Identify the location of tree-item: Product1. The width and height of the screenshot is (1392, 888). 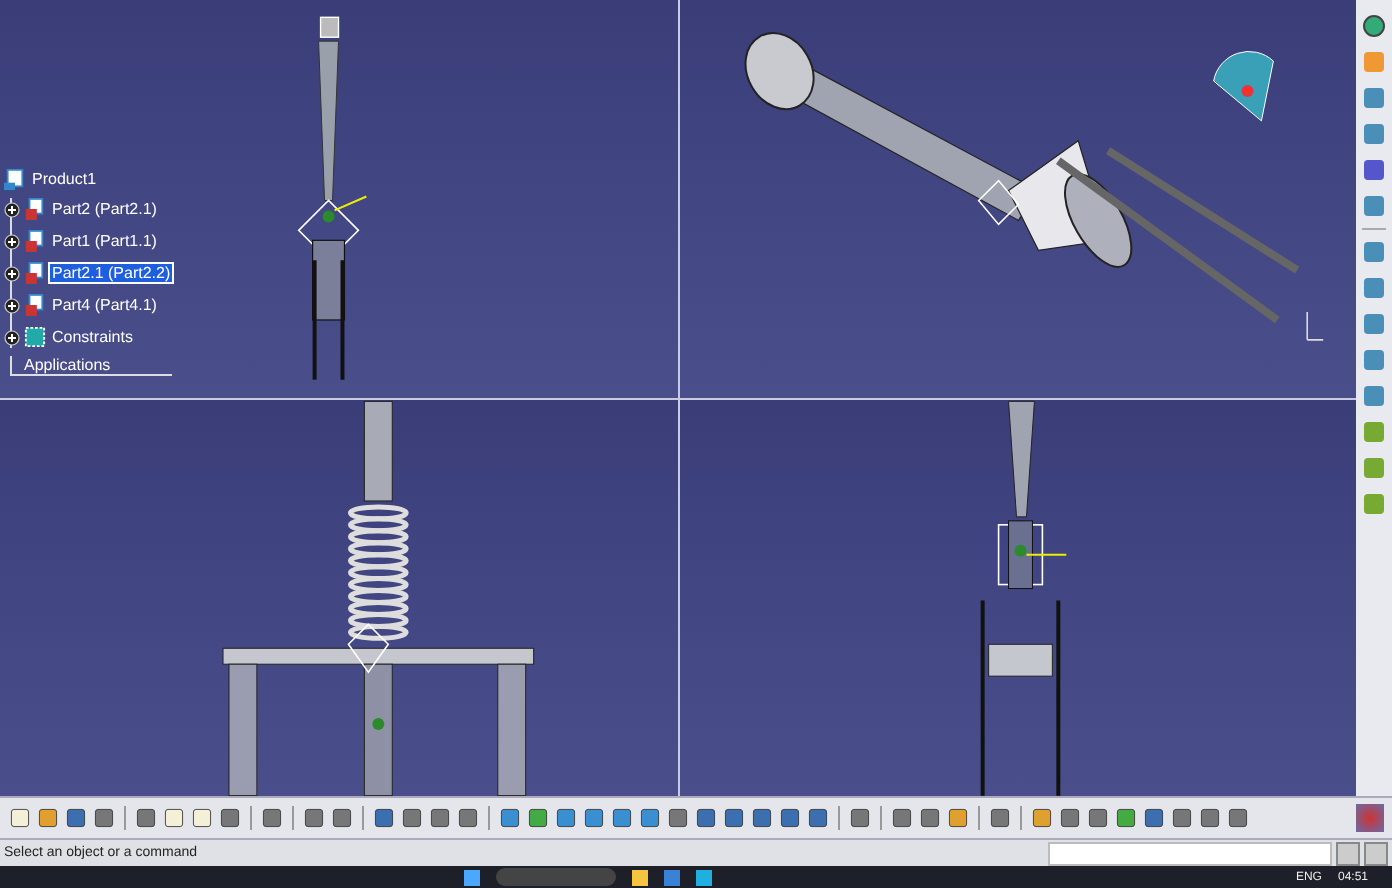
(88, 179).